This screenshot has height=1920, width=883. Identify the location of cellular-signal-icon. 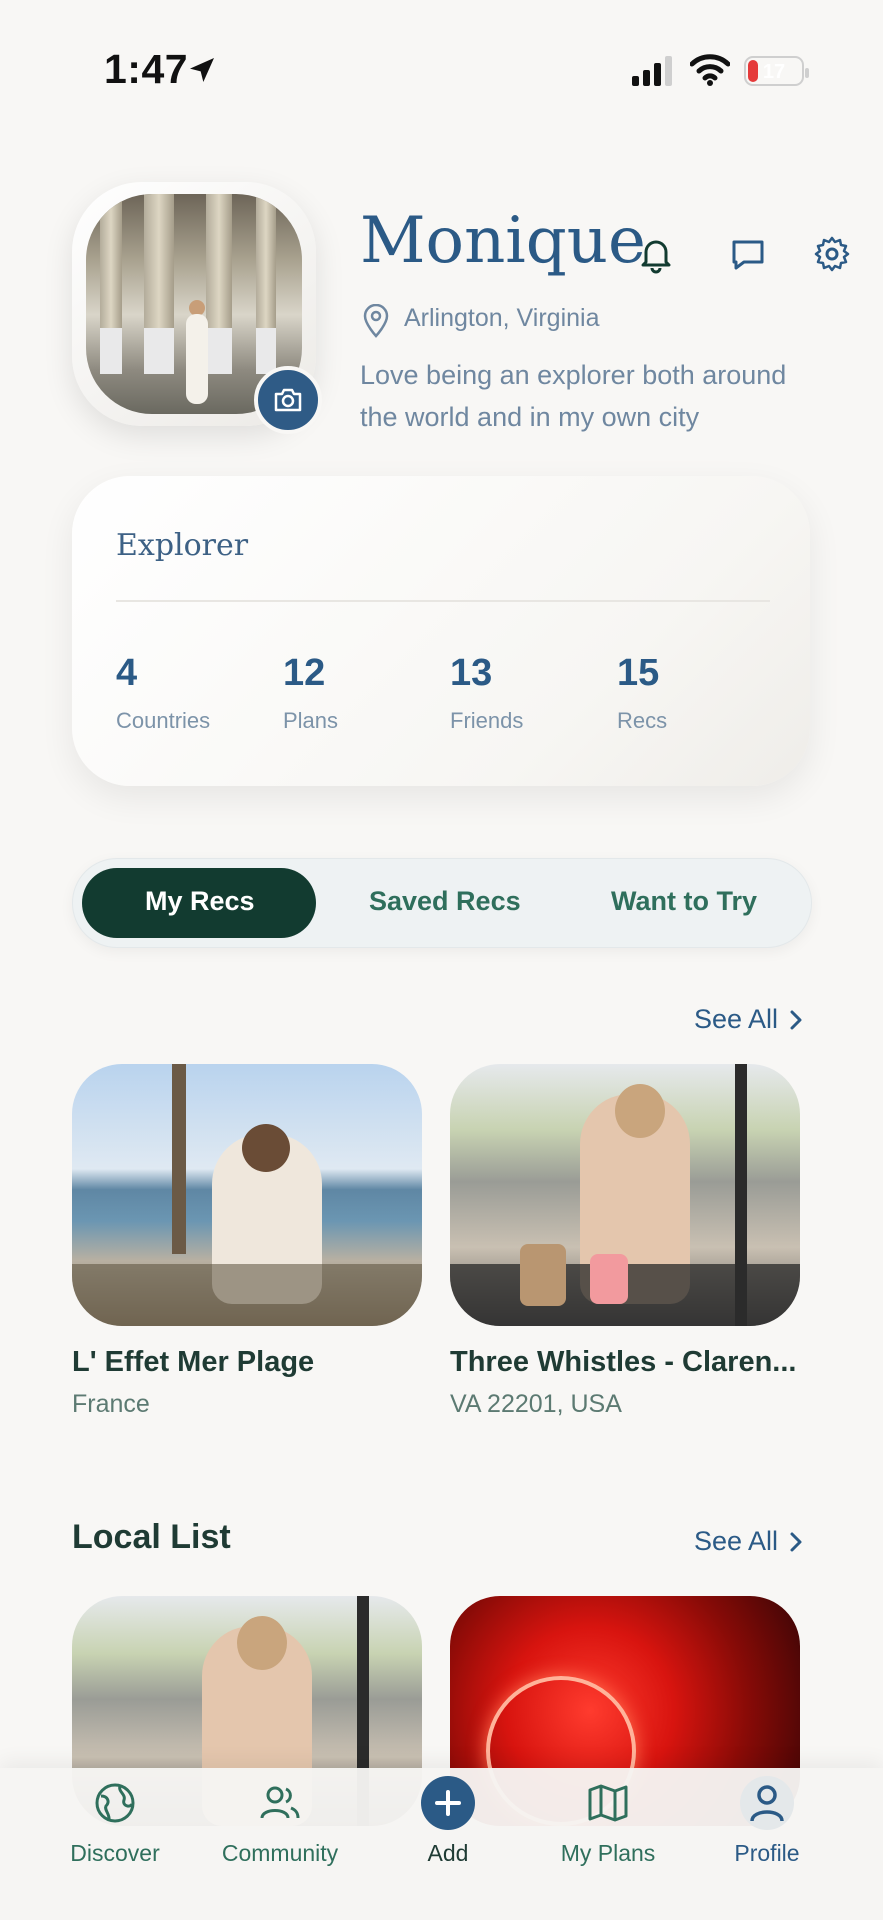
(652, 71).